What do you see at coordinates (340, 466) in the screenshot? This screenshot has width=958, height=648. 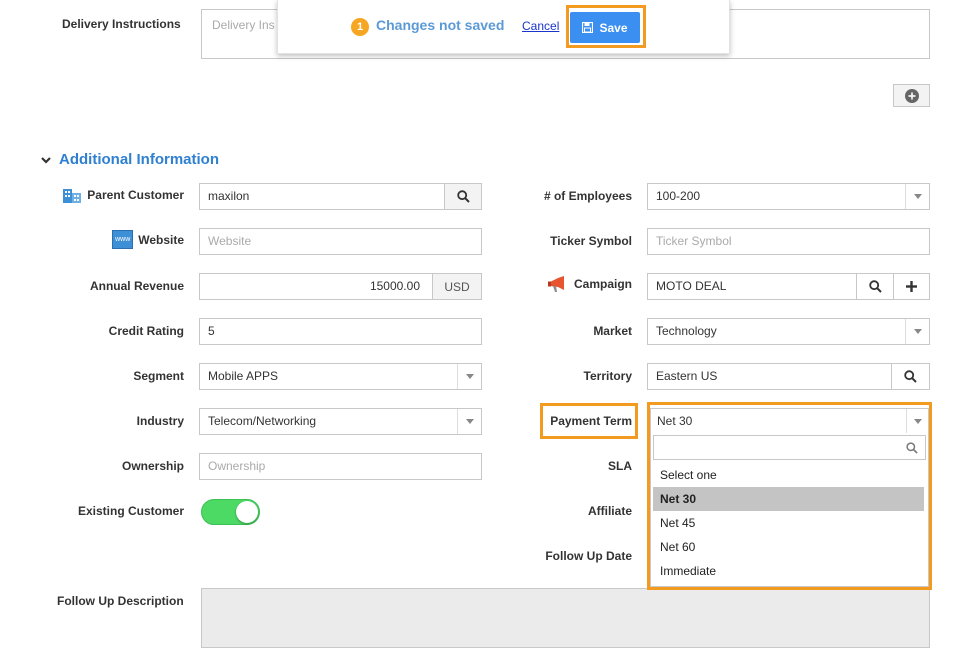 I see `ownership-input: Ownership` at bounding box center [340, 466].